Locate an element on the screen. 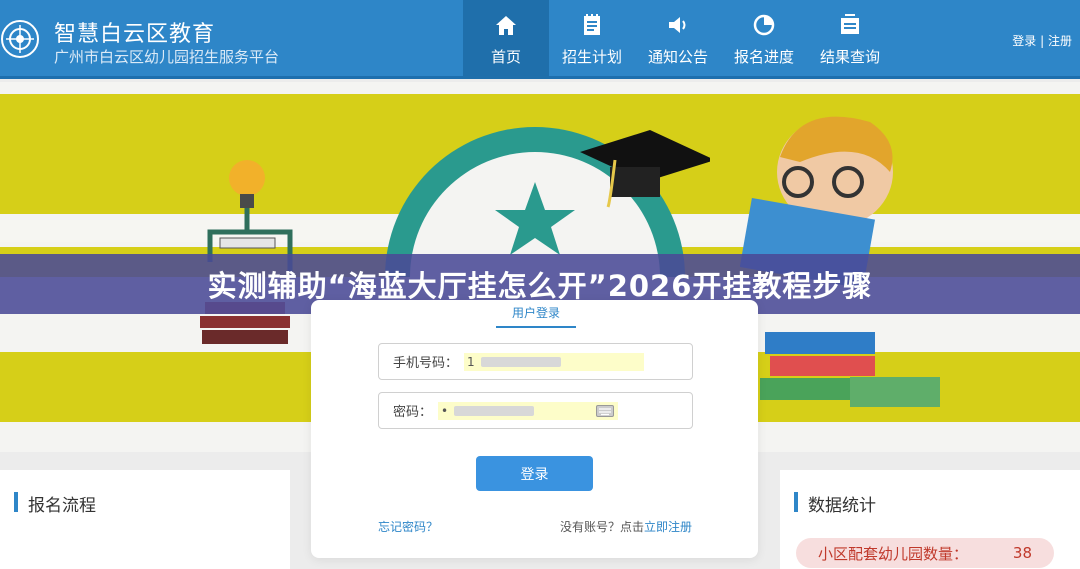 The width and height of the screenshot is (1080, 569). district-logo-icon is located at coordinates (20, 39).